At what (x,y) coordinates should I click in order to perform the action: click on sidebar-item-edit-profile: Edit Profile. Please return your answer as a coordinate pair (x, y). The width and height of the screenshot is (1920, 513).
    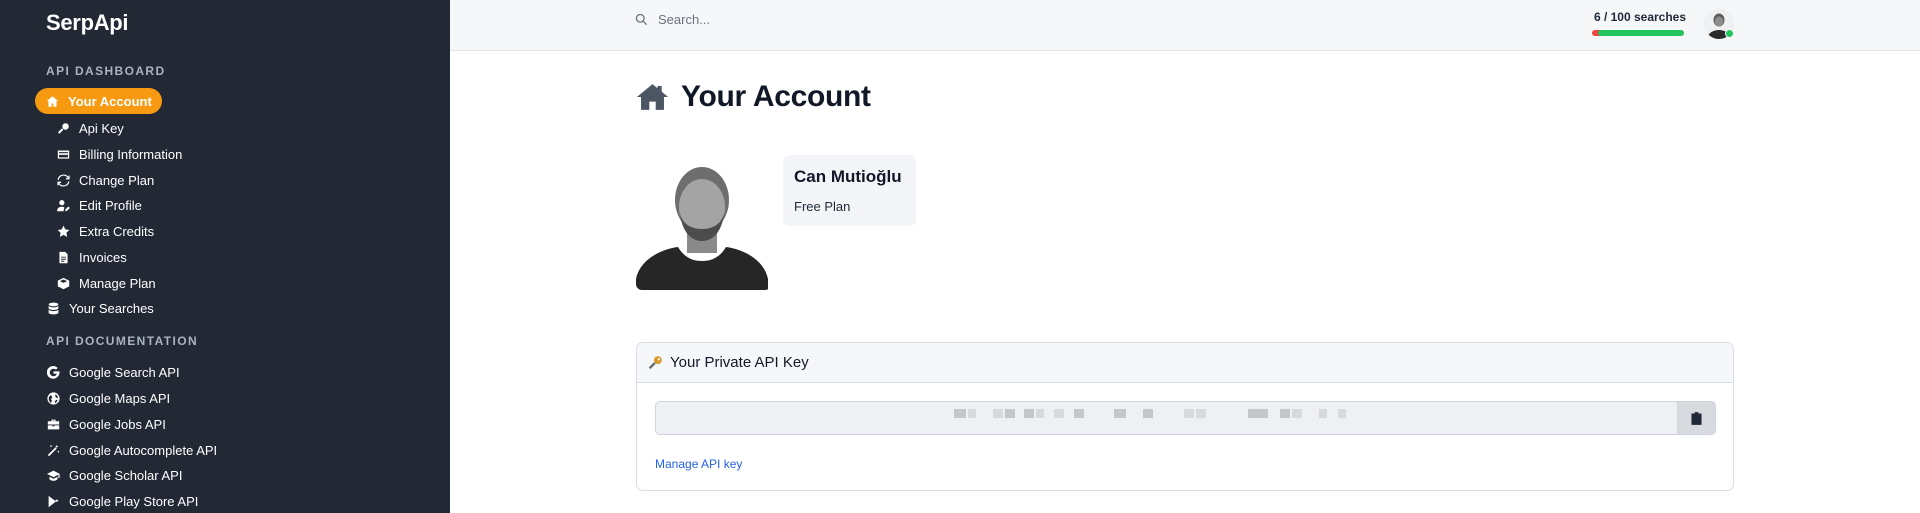
    Looking at the image, I should click on (99, 205).